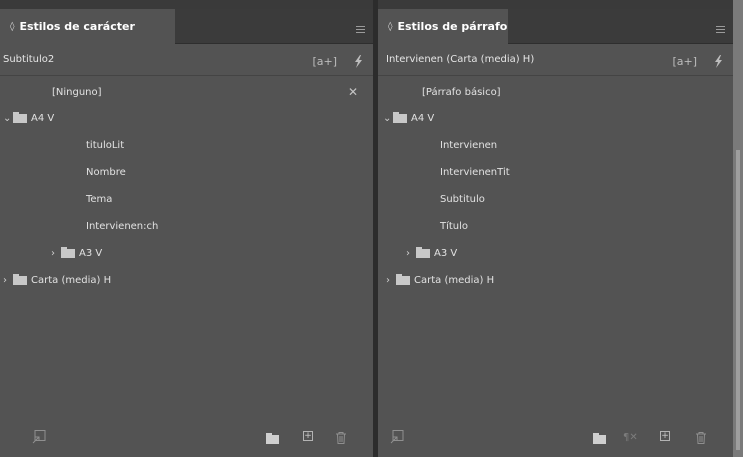  I want to click on style-item: Subtitulo, so click(555, 199).